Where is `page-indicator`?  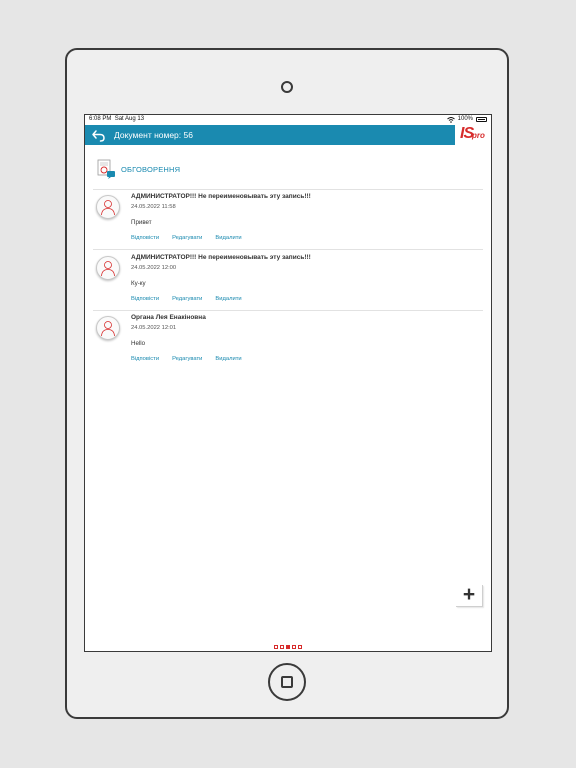 page-indicator is located at coordinates (288, 647).